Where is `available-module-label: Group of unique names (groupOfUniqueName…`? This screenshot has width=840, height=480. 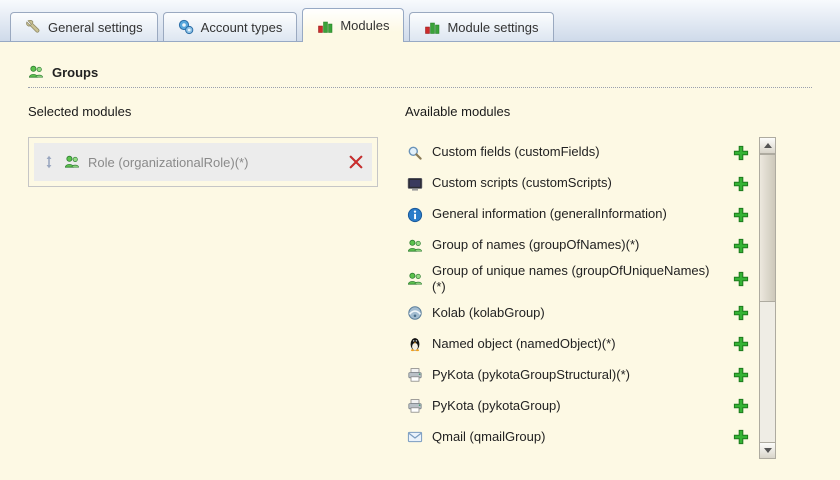
available-module-label: Group of unique names (groupOfUniqueName… is located at coordinates (571, 279).